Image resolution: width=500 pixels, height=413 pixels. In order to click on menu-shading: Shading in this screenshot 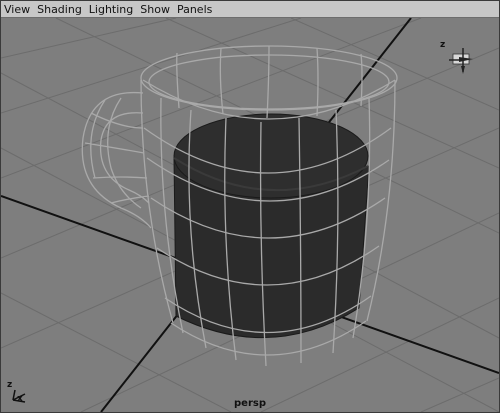, I will do `click(59, 9)`.